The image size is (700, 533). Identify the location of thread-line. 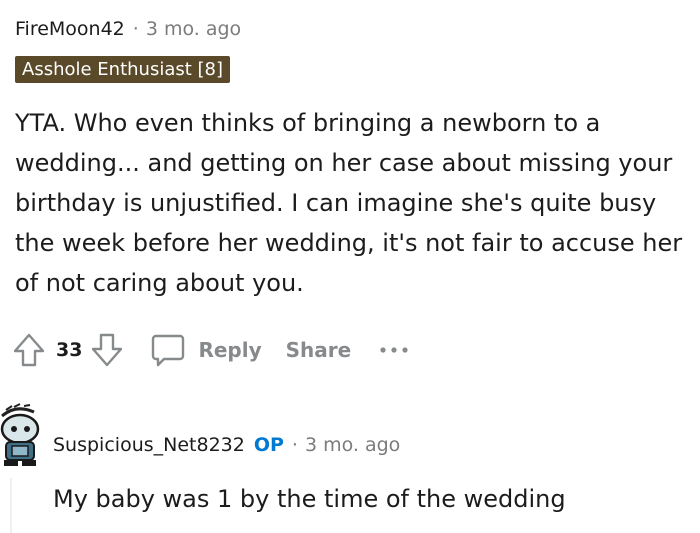
(11, 505).